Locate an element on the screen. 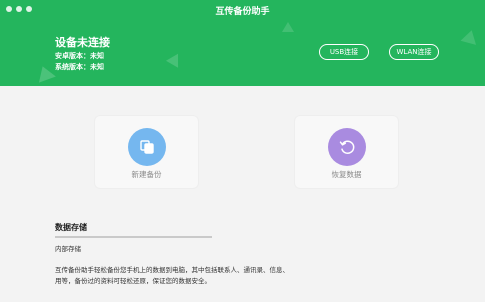 The width and height of the screenshot is (485, 302). storage-title: 数据存储 is located at coordinates (71, 227).